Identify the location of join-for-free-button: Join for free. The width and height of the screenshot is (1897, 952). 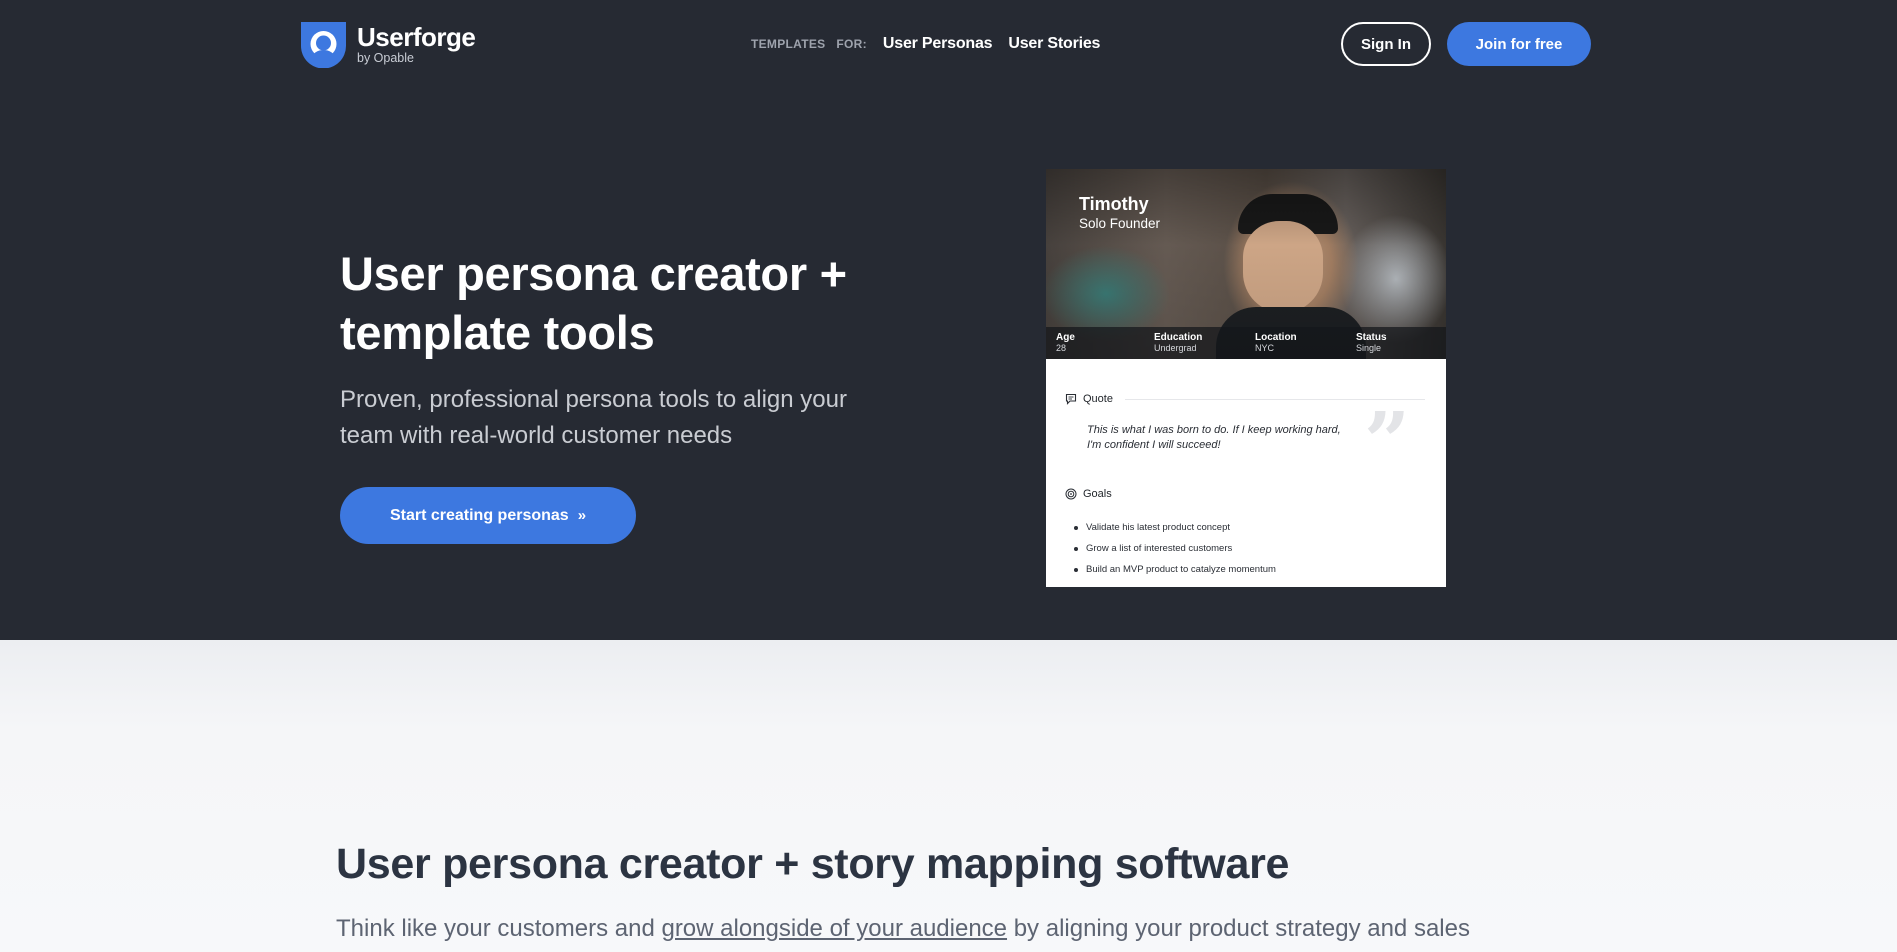
(1519, 44).